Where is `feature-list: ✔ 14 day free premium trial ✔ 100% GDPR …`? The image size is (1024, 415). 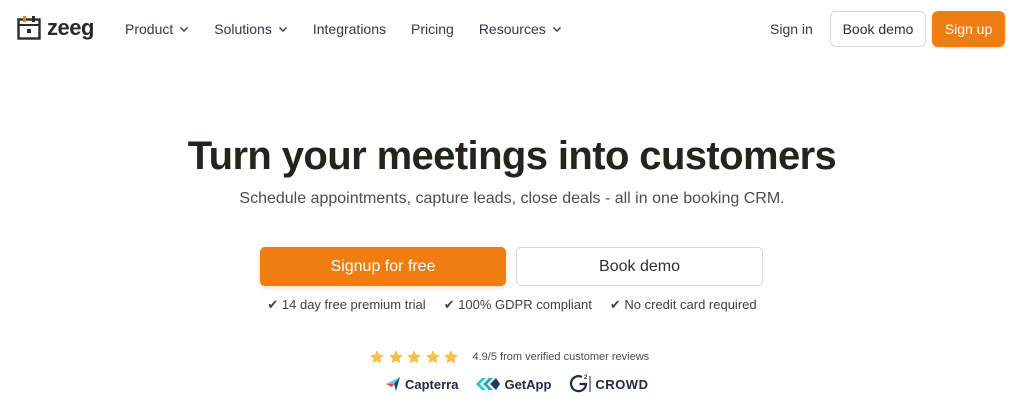 feature-list: ✔ 14 day free premium trial ✔ 100% GDPR … is located at coordinates (512, 305).